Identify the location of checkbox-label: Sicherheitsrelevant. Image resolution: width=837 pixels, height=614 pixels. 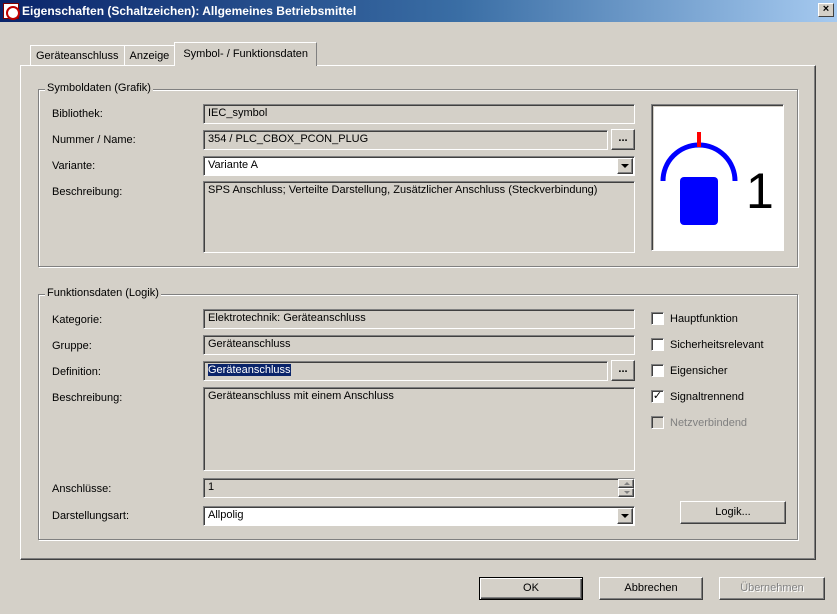
(717, 344).